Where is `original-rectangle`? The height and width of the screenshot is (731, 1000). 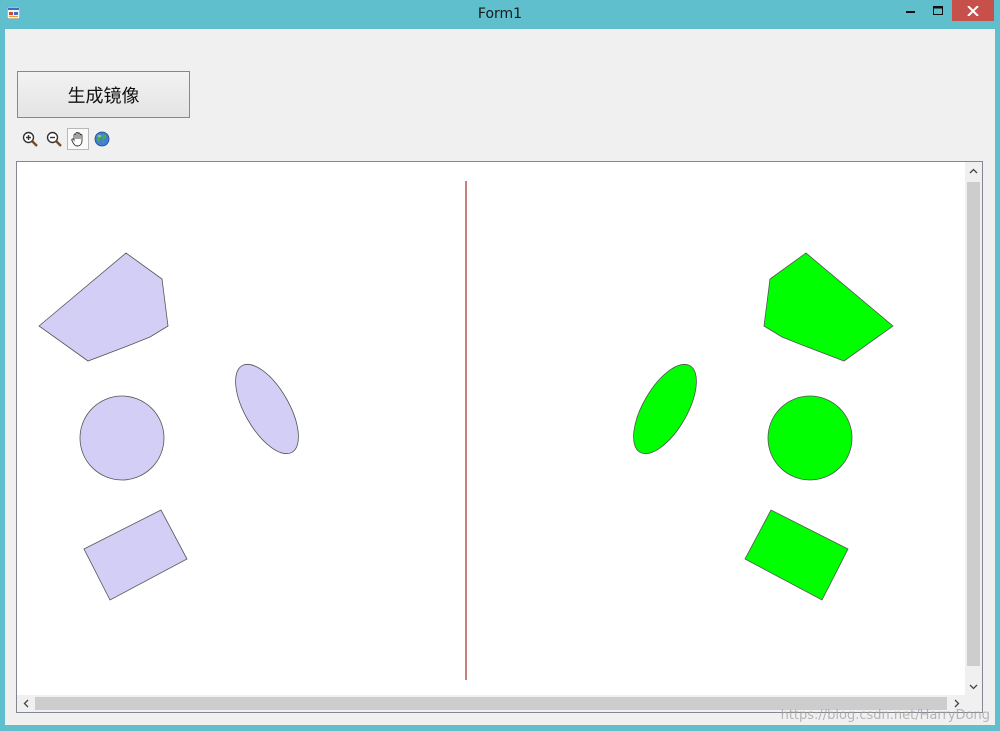
original-rectangle is located at coordinates (135, 555).